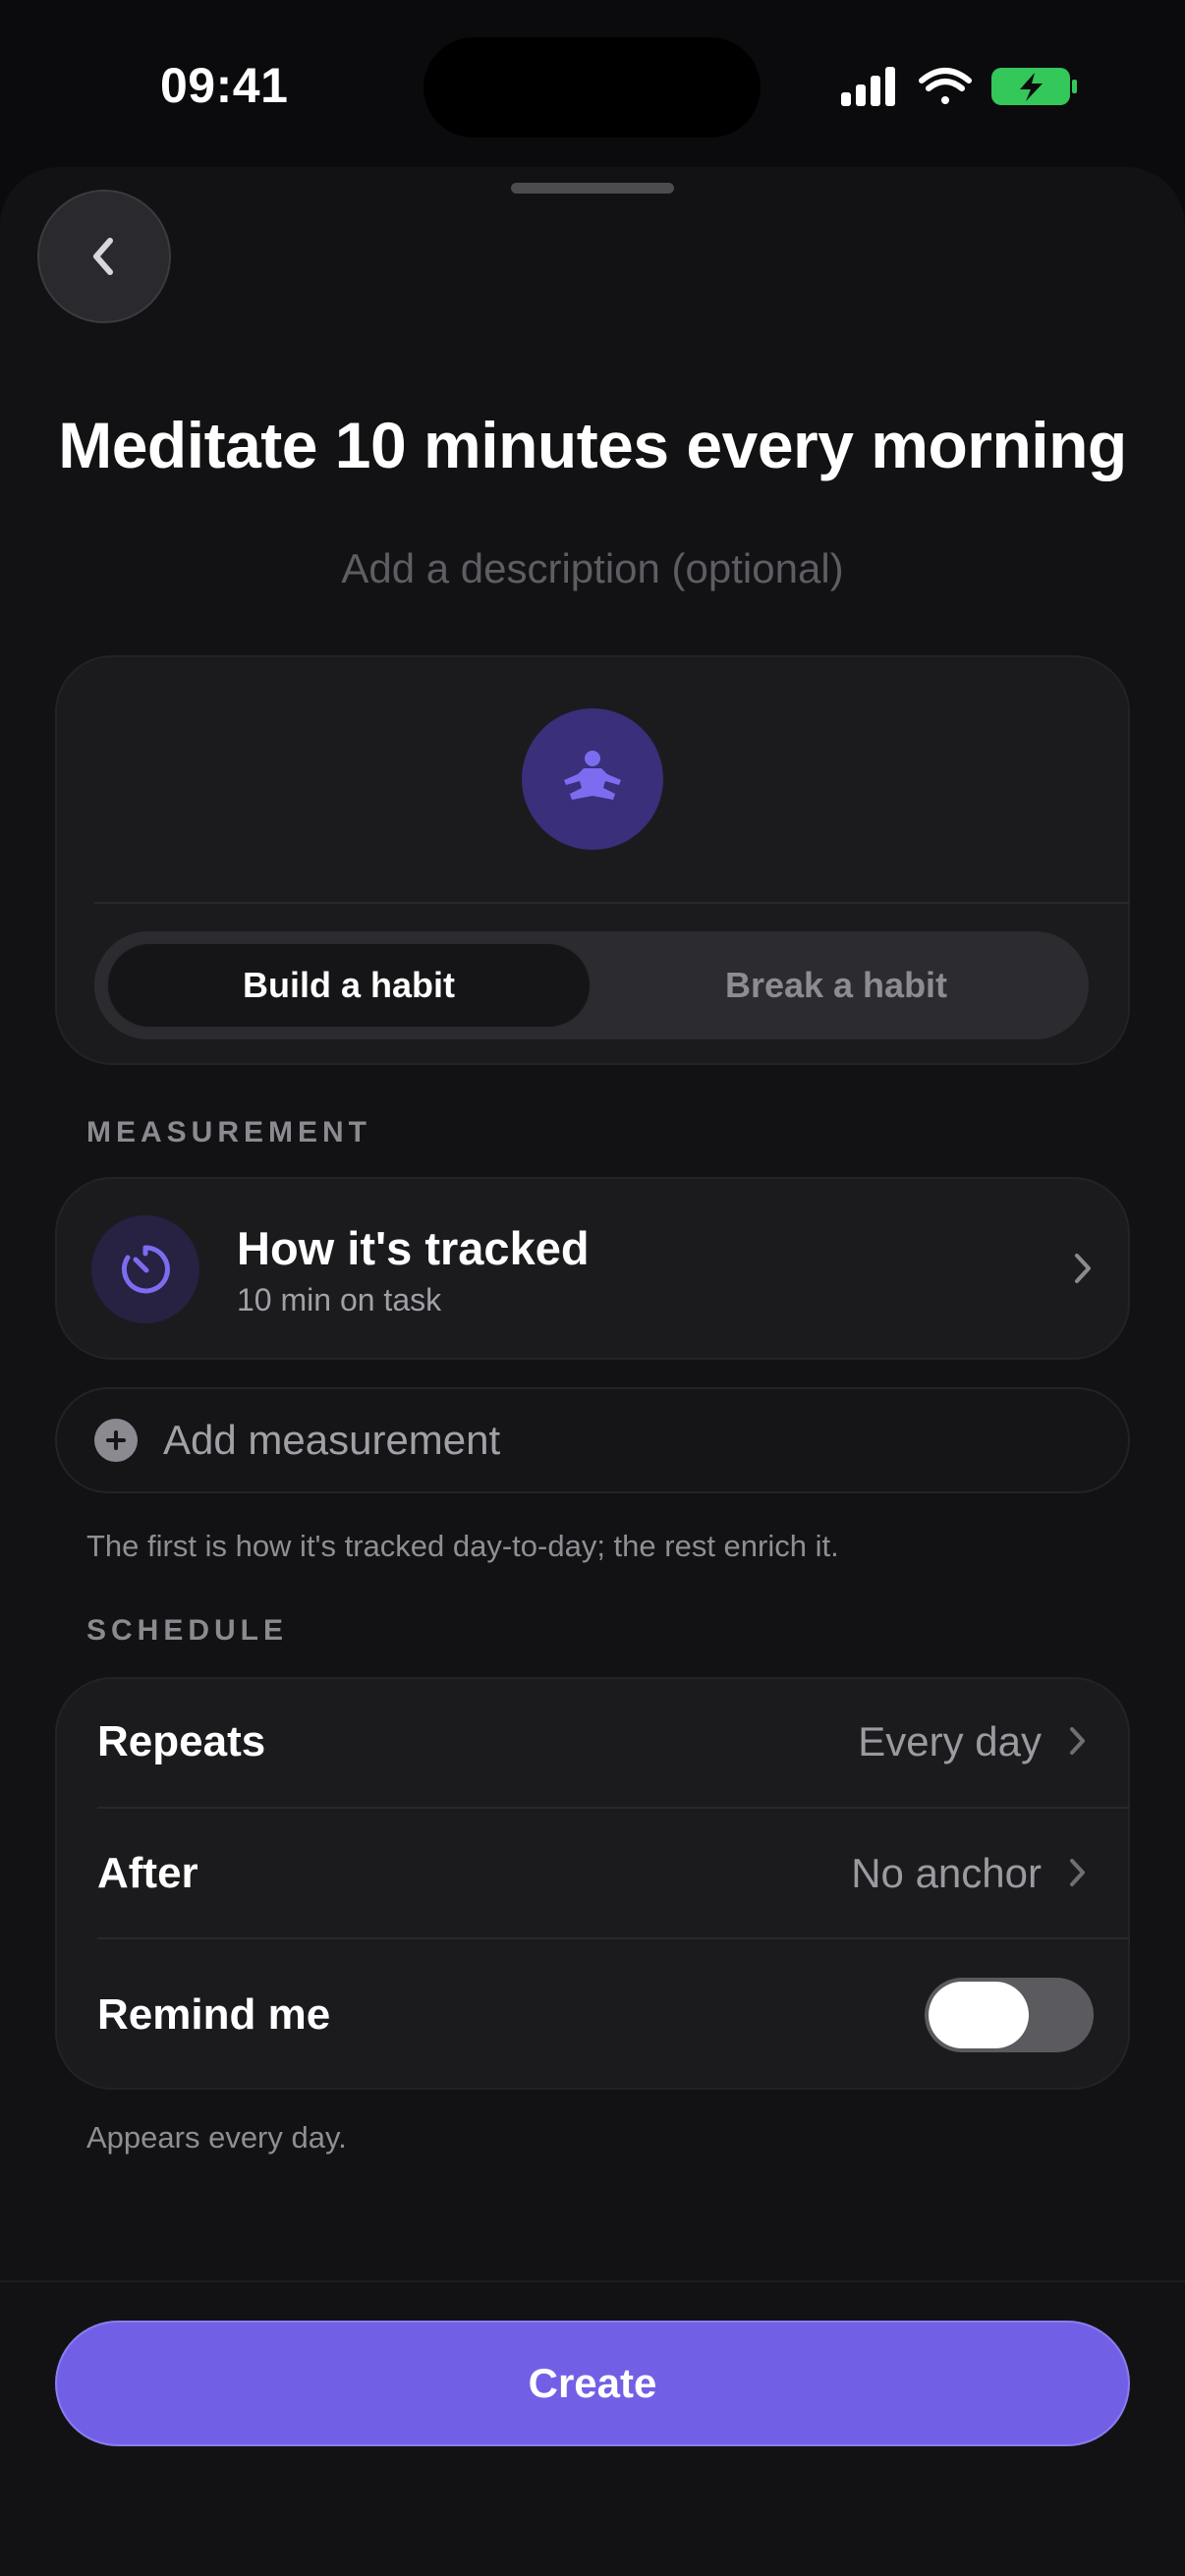 The image size is (1185, 2576). I want to click on wifi-icon, so click(946, 86).